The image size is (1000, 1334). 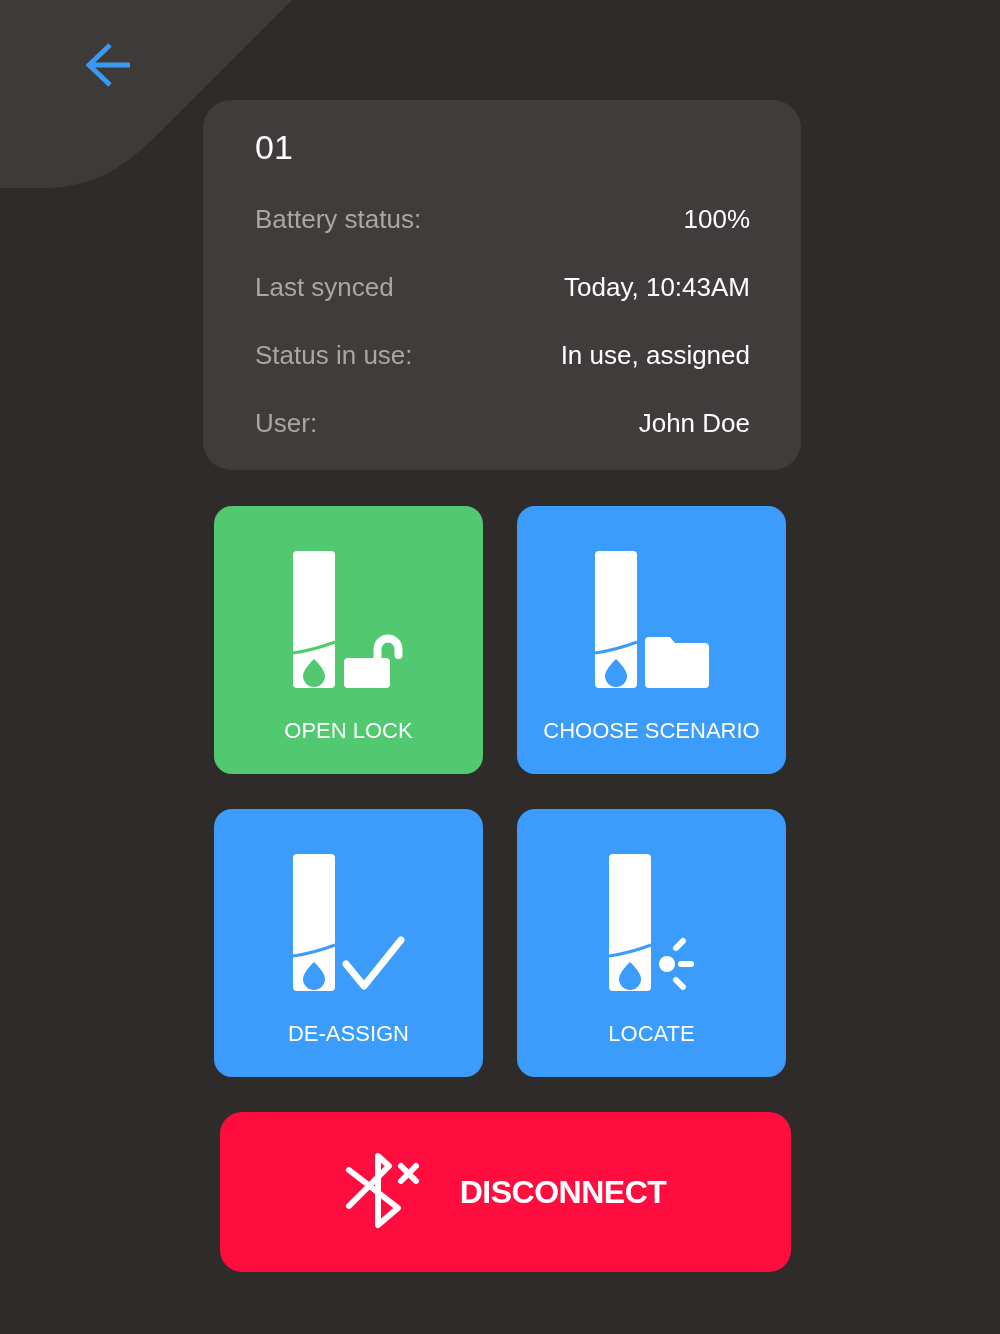 I want to click on tube-checkmark-icon, so click(x=348, y=922).